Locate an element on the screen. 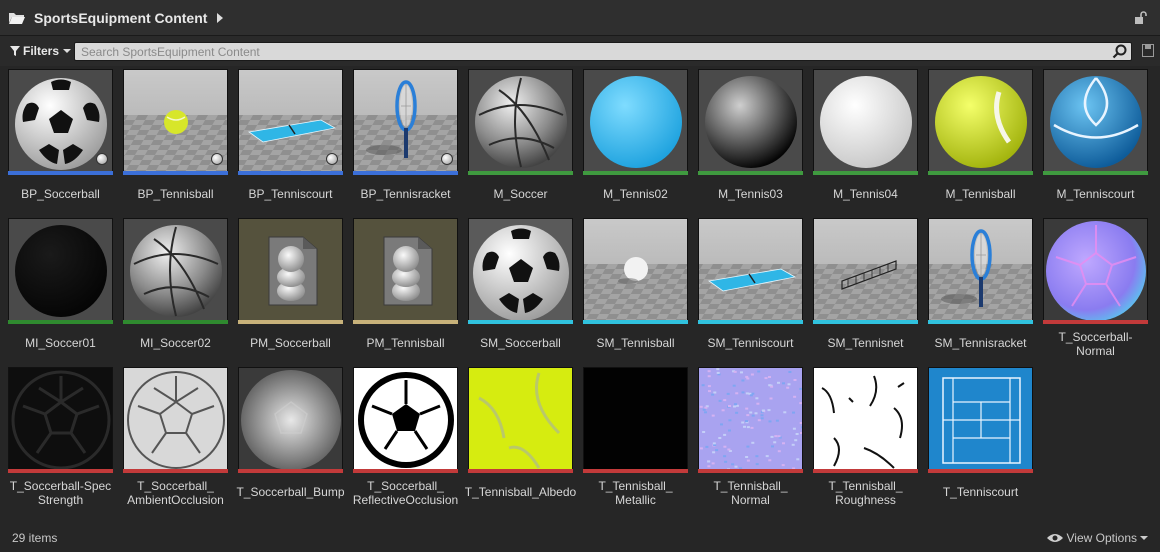  asset-name: BP_Tenniscourt is located at coordinates (290, 194).